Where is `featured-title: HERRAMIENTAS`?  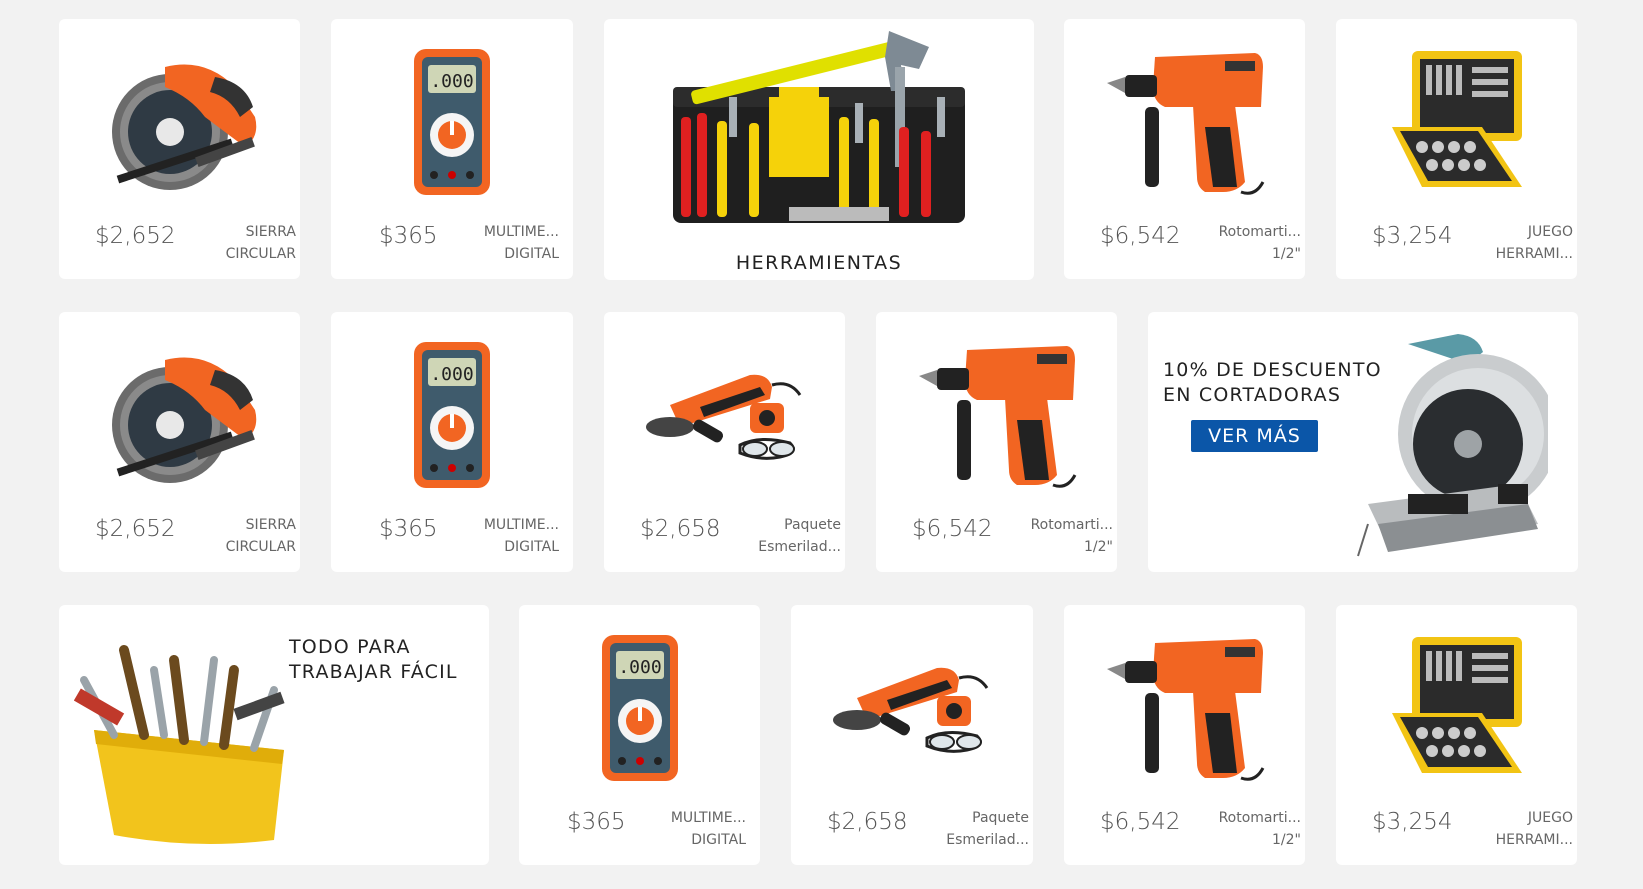 featured-title: HERRAMIENTAS is located at coordinates (819, 263).